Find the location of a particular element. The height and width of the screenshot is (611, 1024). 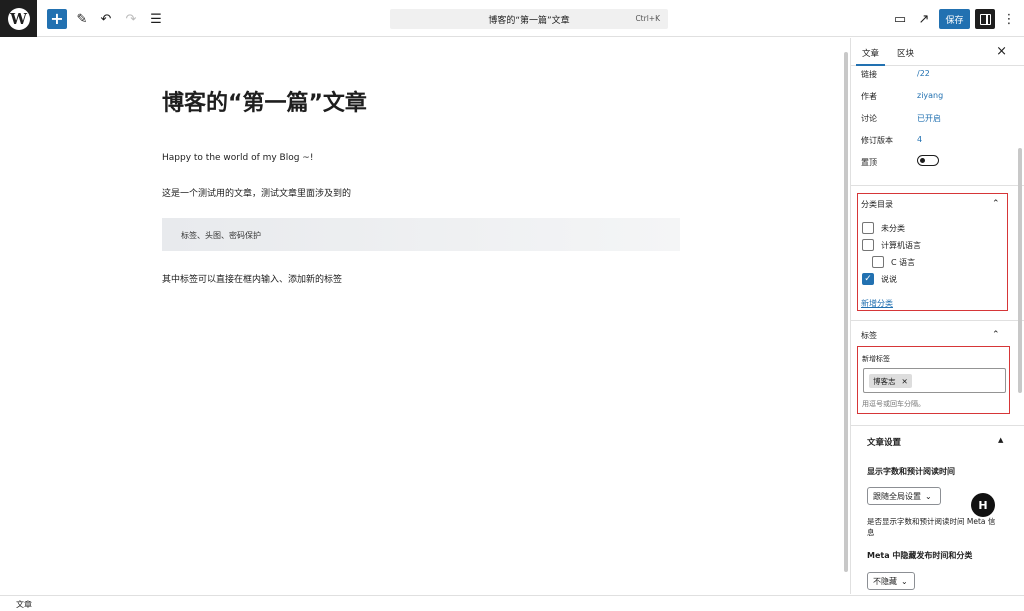

tab-block: 区块 is located at coordinates (905, 53).